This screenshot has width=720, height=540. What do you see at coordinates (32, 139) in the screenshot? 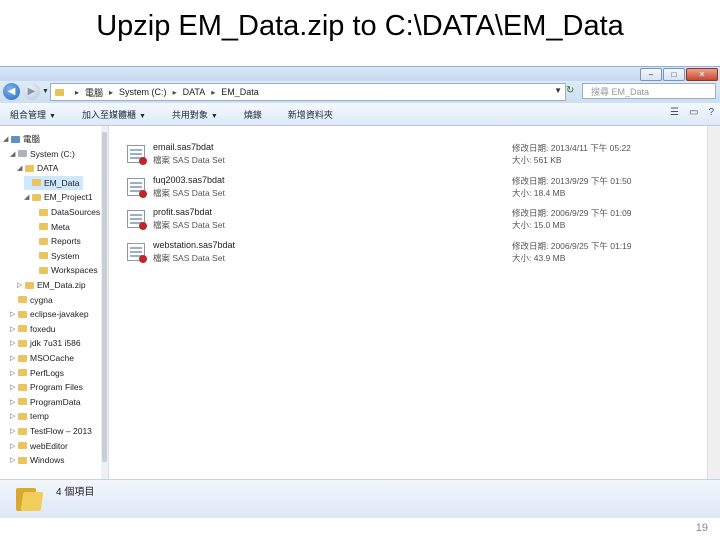
I see `tree-item-label: 電腦` at bounding box center [32, 139].